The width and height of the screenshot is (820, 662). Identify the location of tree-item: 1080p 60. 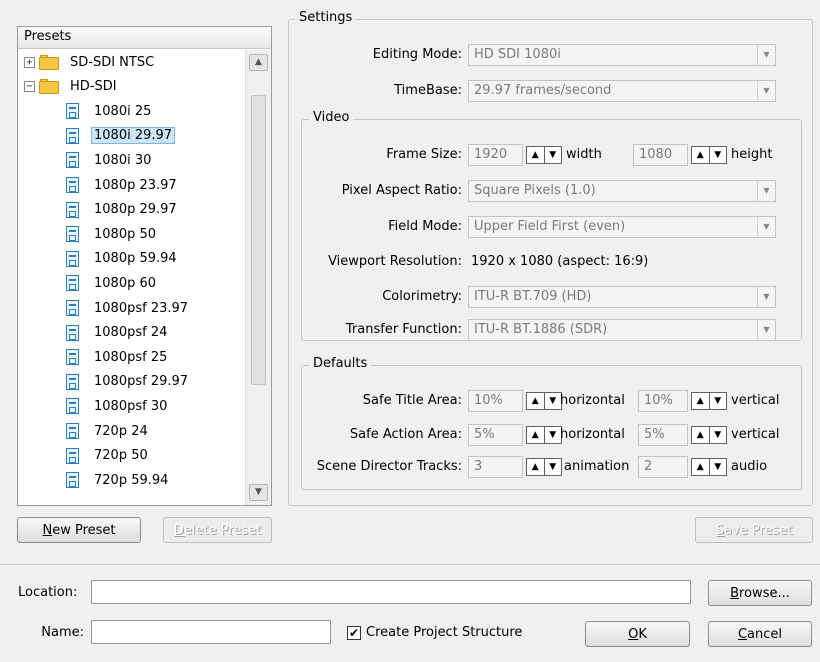
(112, 283).